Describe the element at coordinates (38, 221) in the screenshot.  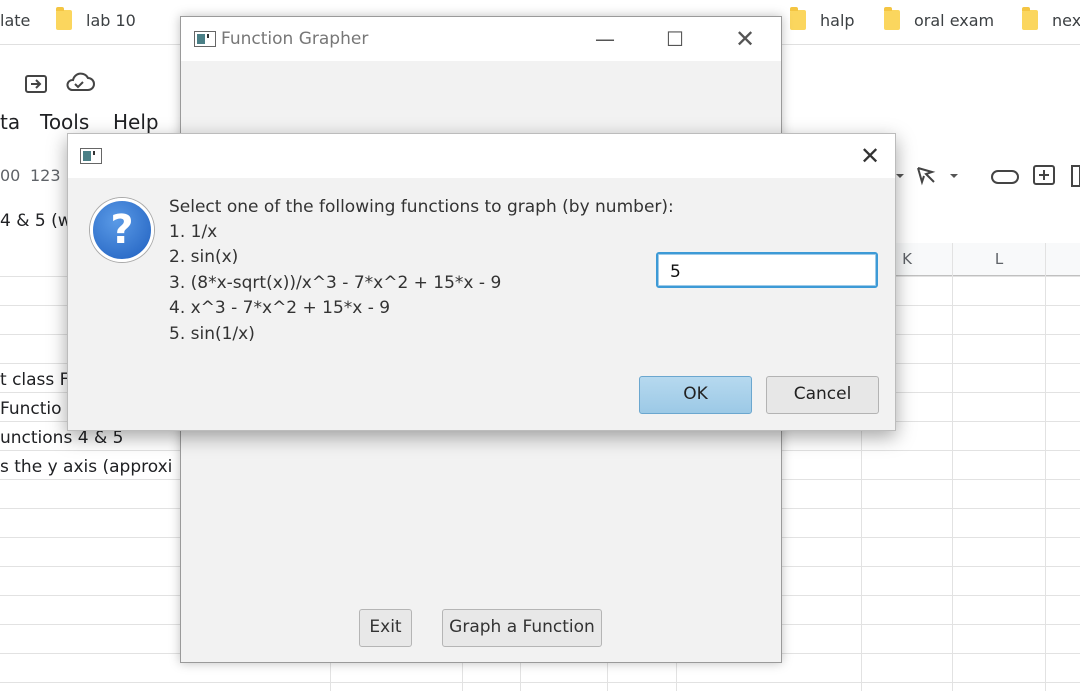
I see `name-box: 4 & 5 (wi` at that location.